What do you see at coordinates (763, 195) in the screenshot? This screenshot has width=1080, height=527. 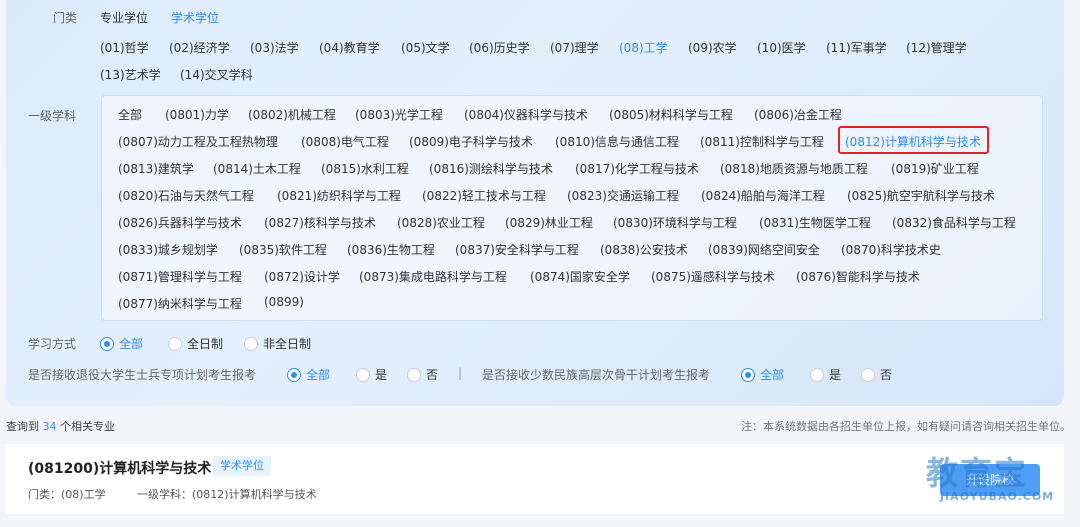 I see `subject-item: (0824)船舶与海洋工程` at bounding box center [763, 195].